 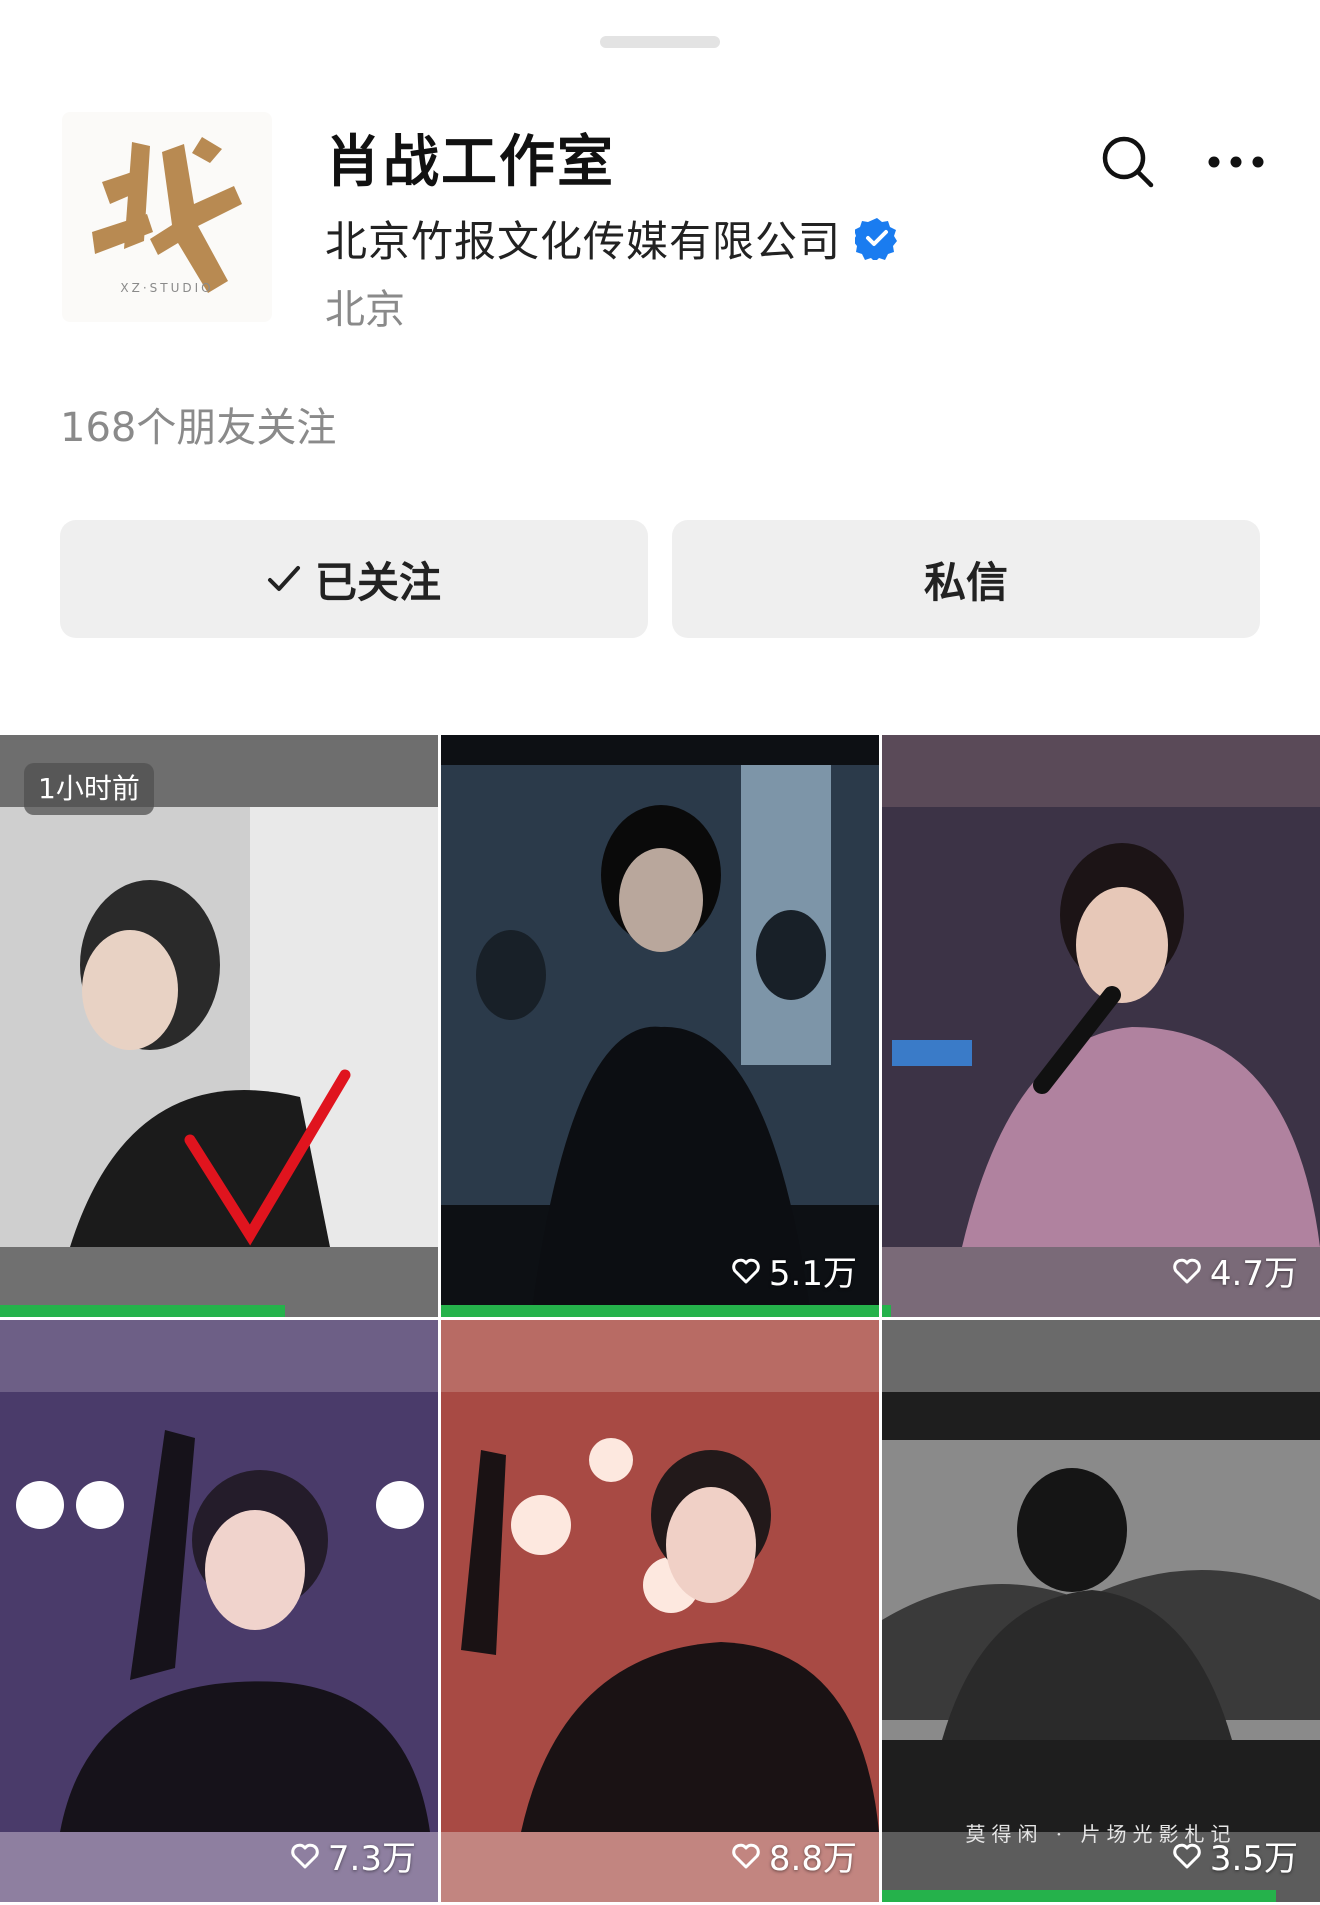 I want to click on time-badge: 1小时前, so click(x=89, y=789).